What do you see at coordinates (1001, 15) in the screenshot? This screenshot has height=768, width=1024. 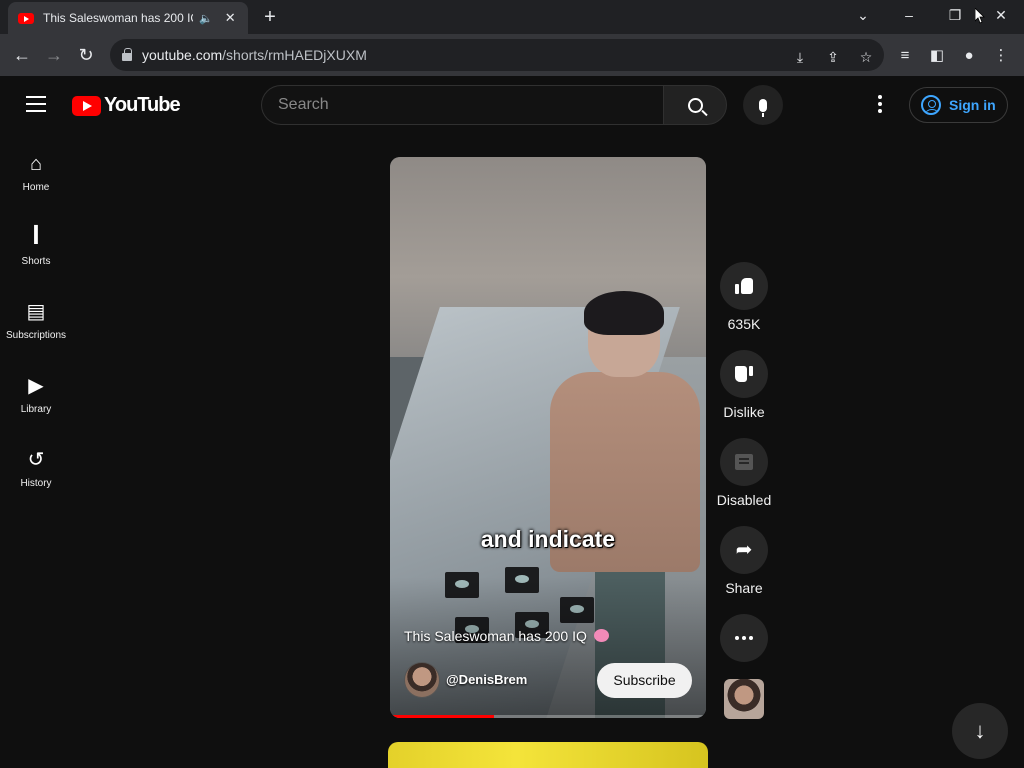 I see `close-window-button: ✕` at bounding box center [1001, 15].